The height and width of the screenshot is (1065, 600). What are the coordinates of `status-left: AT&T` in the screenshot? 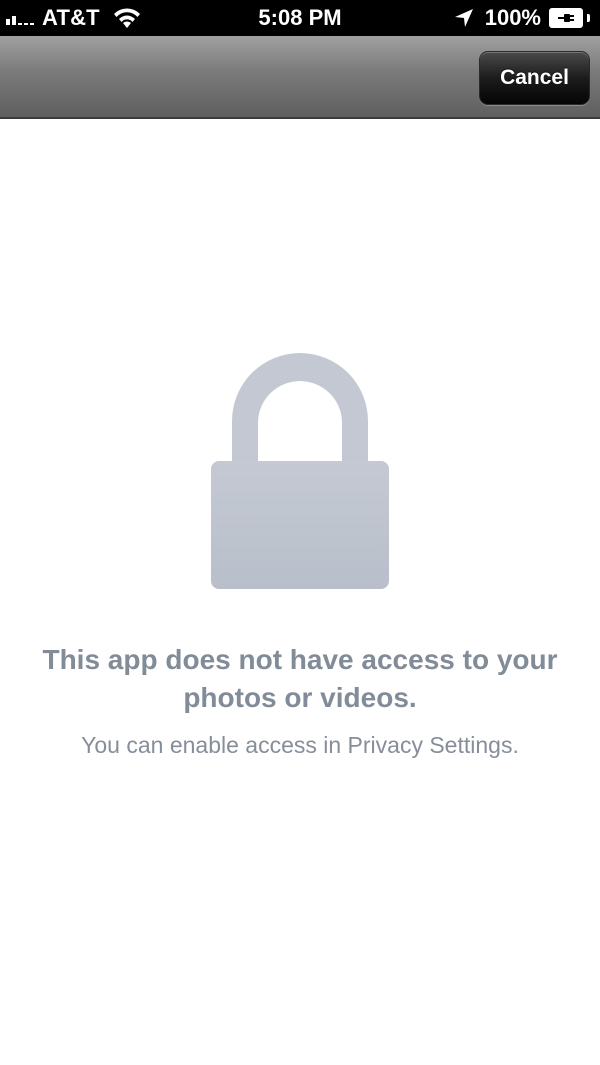 It's located at (74, 18).